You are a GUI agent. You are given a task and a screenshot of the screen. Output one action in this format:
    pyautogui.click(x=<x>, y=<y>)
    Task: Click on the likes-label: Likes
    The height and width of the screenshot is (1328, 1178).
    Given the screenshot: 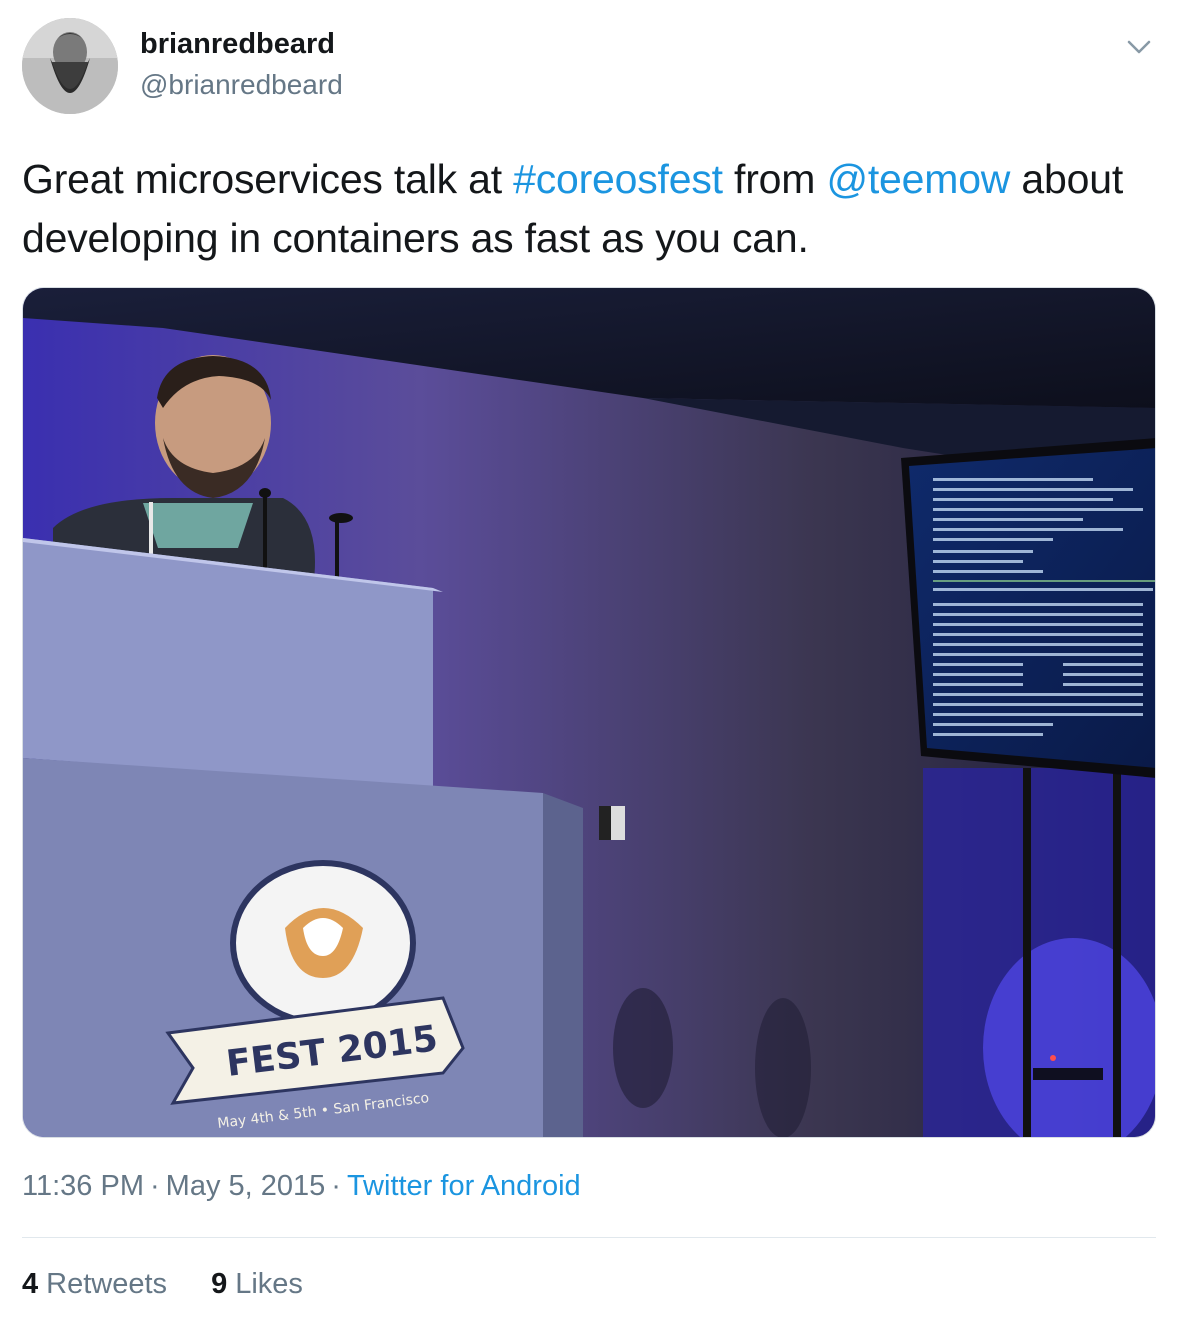 What is the action you would take?
    pyautogui.click(x=269, y=1284)
    